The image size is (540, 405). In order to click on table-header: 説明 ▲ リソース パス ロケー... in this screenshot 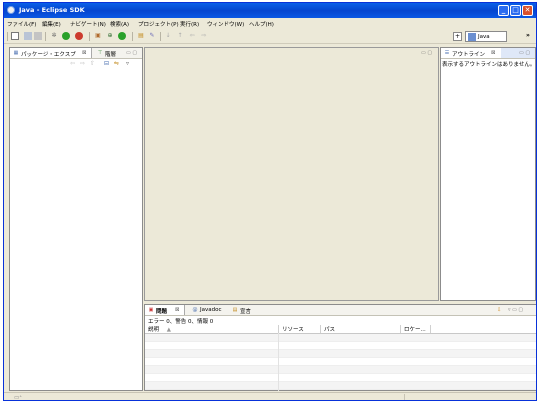, I will do `click(340, 329)`.